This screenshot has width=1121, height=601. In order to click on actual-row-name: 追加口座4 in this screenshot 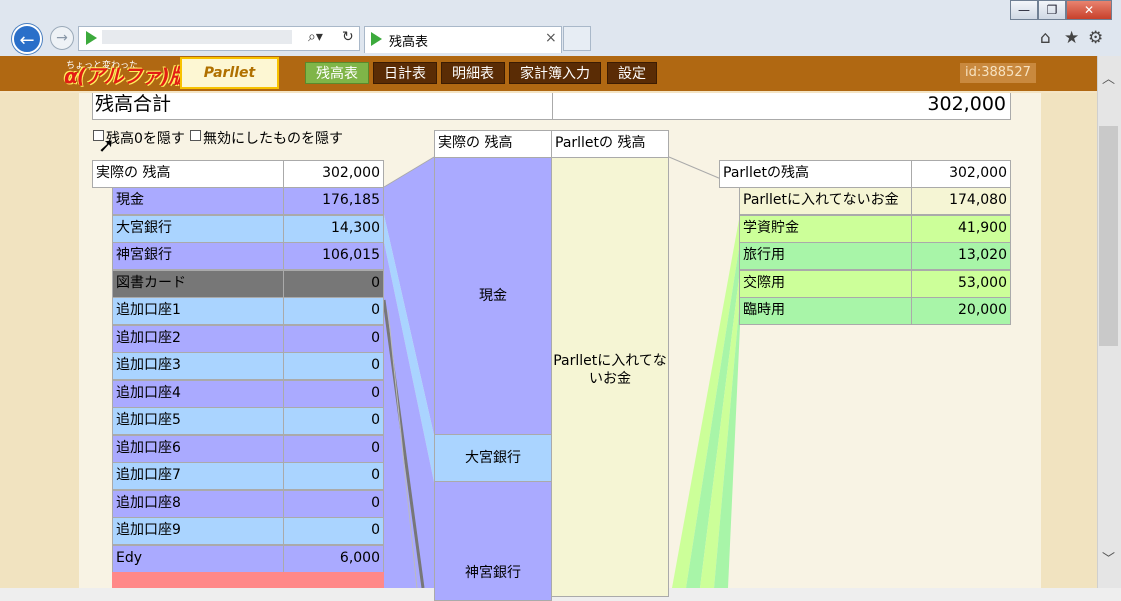, I will do `click(198, 393)`.